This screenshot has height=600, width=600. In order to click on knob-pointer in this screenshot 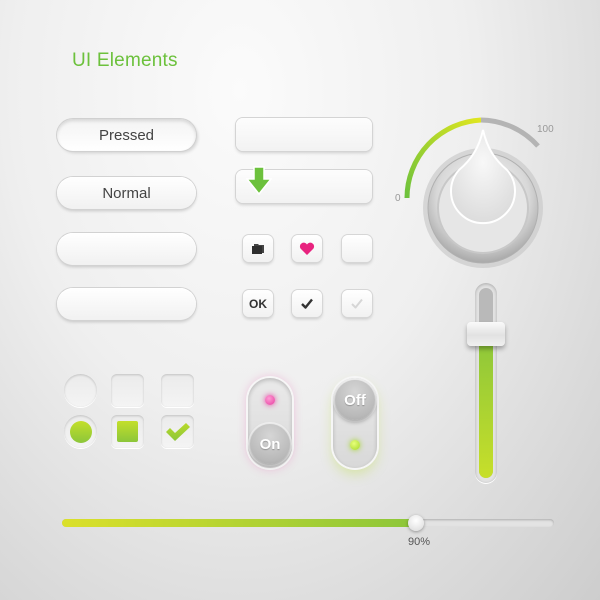, I will do `click(483, 177)`.